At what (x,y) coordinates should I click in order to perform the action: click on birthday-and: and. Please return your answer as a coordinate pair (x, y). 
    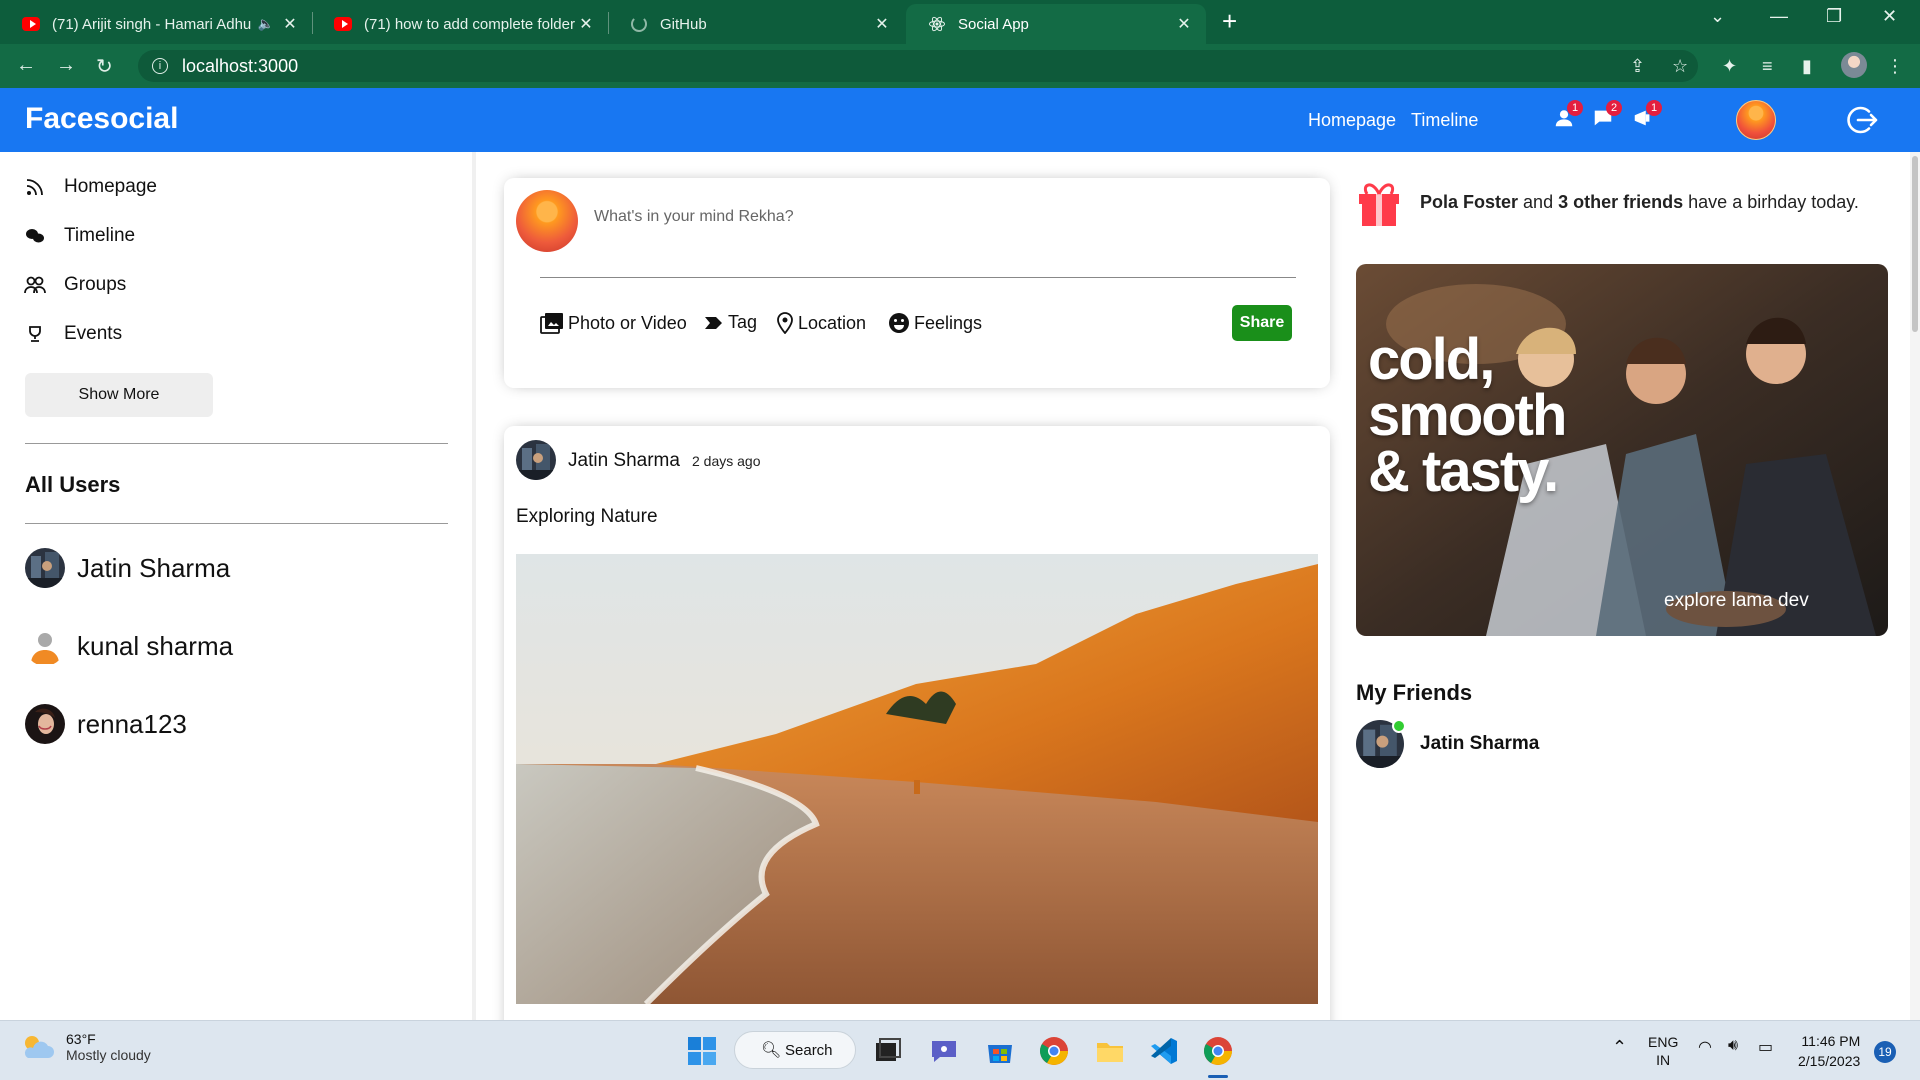
    Looking at the image, I should click on (1538, 201).